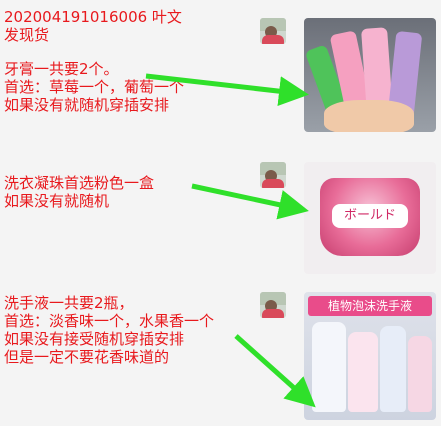 The image size is (441, 426). What do you see at coordinates (227, 90) in the screenshot?
I see `arrow-to-toothpaste` at bounding box center [227, 90].